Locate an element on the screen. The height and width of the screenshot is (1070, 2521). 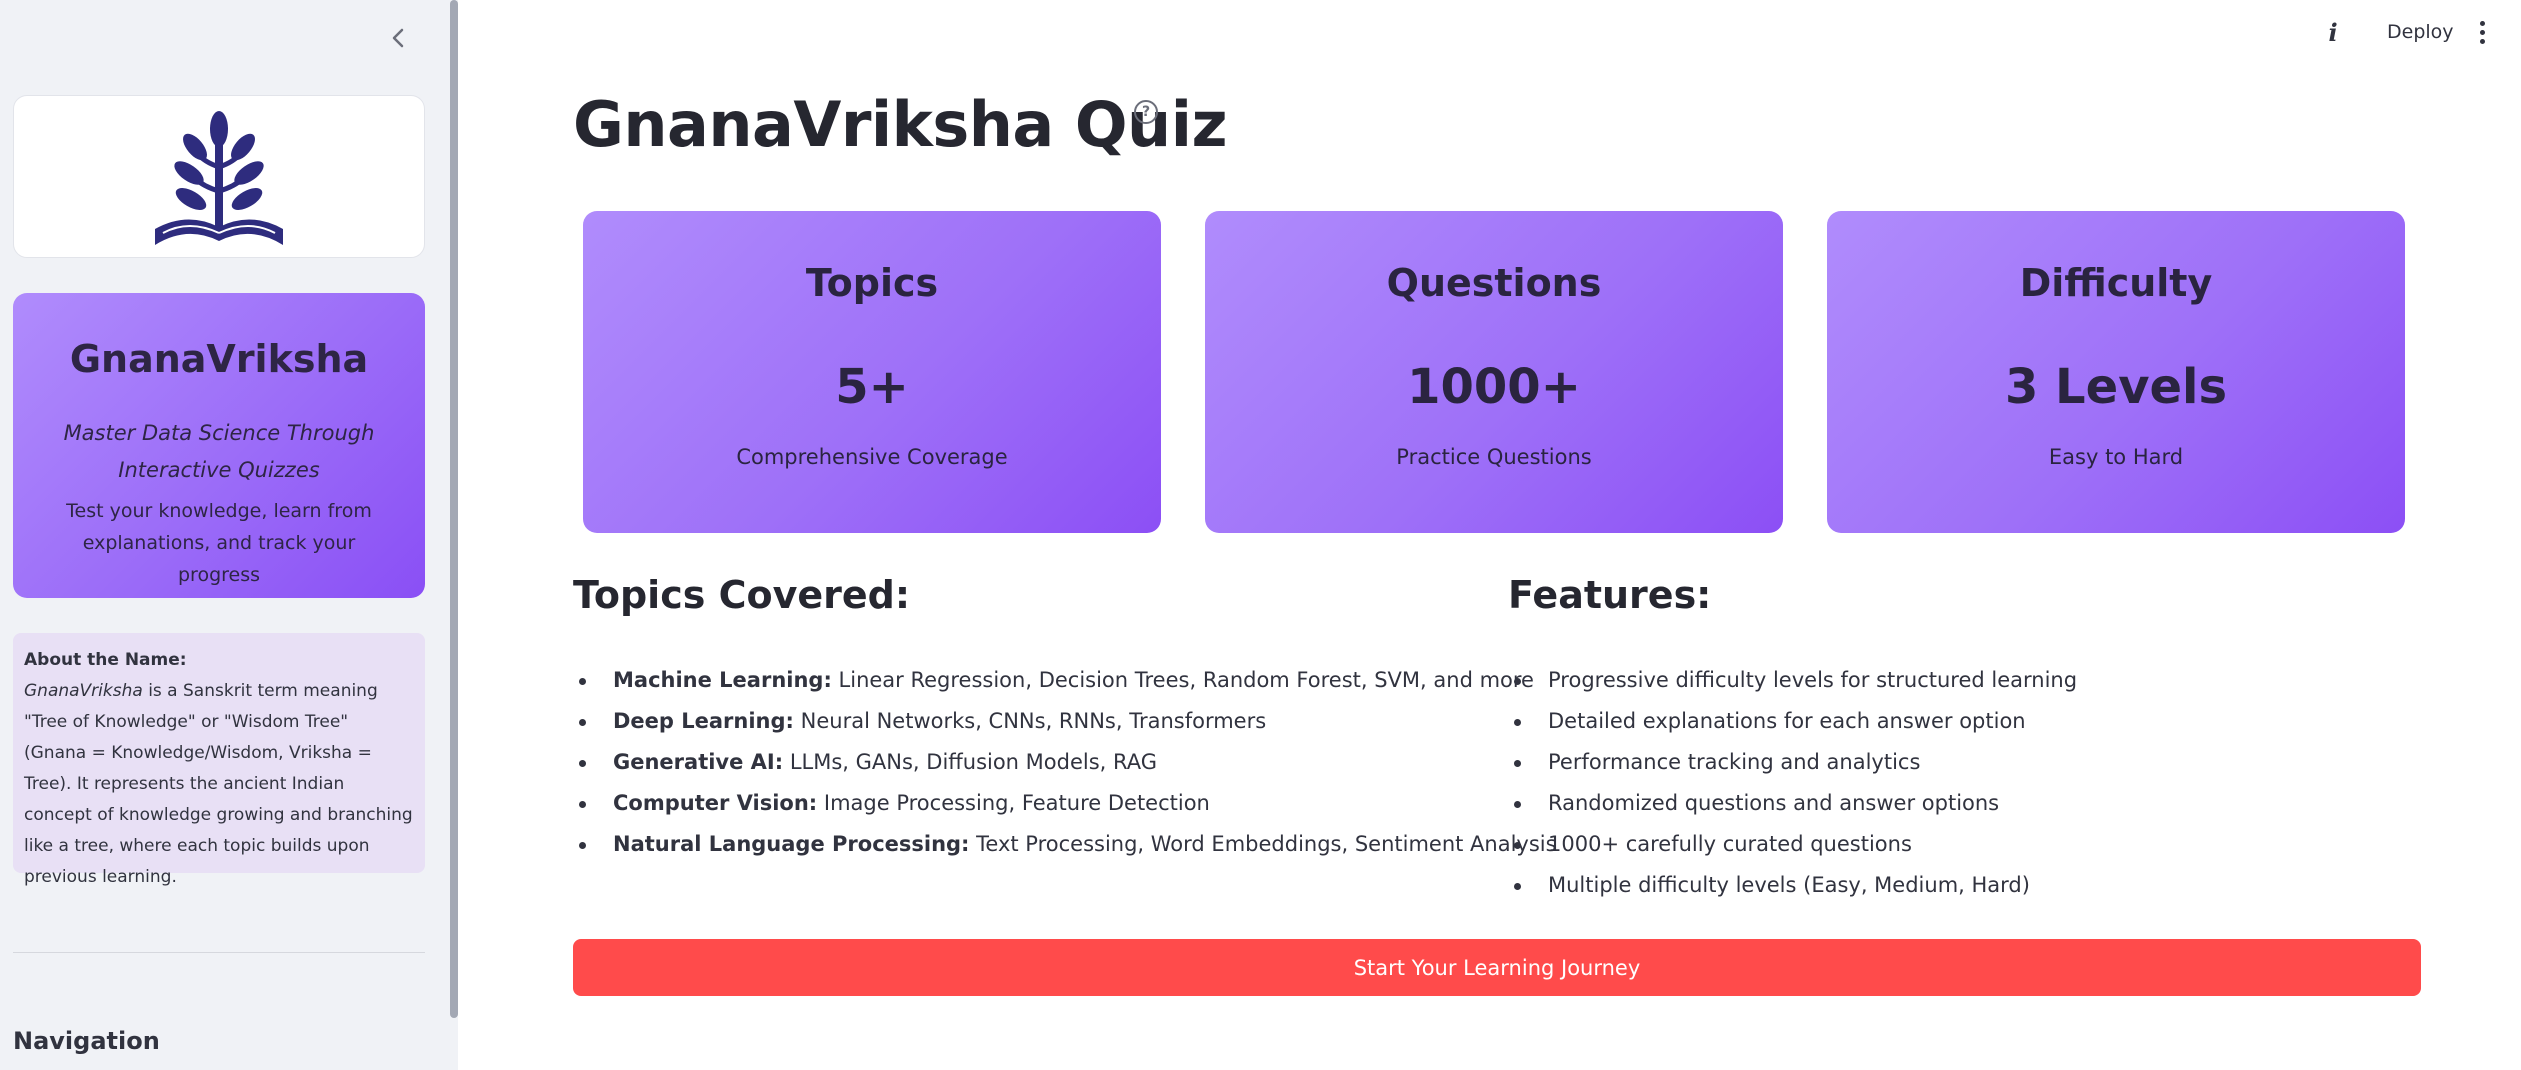
stat-subtitle: Comprehensive Coverage is located at coordinates (872, 457).